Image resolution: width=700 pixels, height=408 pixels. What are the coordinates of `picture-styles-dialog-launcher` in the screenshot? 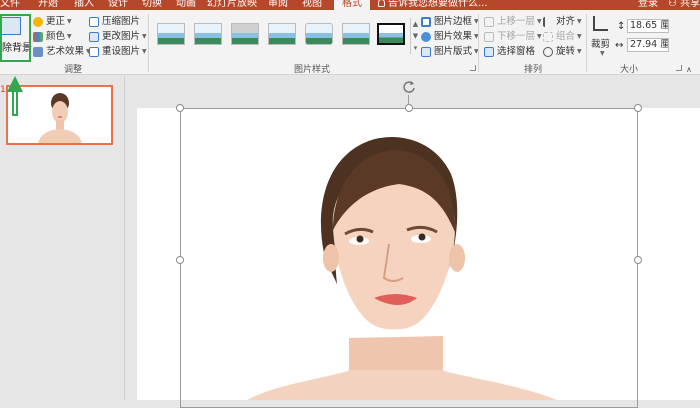 It's located at (473, 68).